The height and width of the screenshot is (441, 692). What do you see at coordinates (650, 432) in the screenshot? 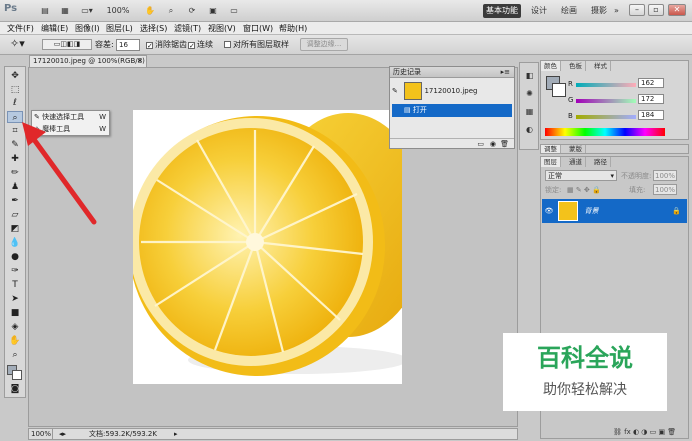
I see `layers-footer-icons: ⛓ fx ◐ ◑ ▭ ▣ 🗑` at bounding box center [650, 432].